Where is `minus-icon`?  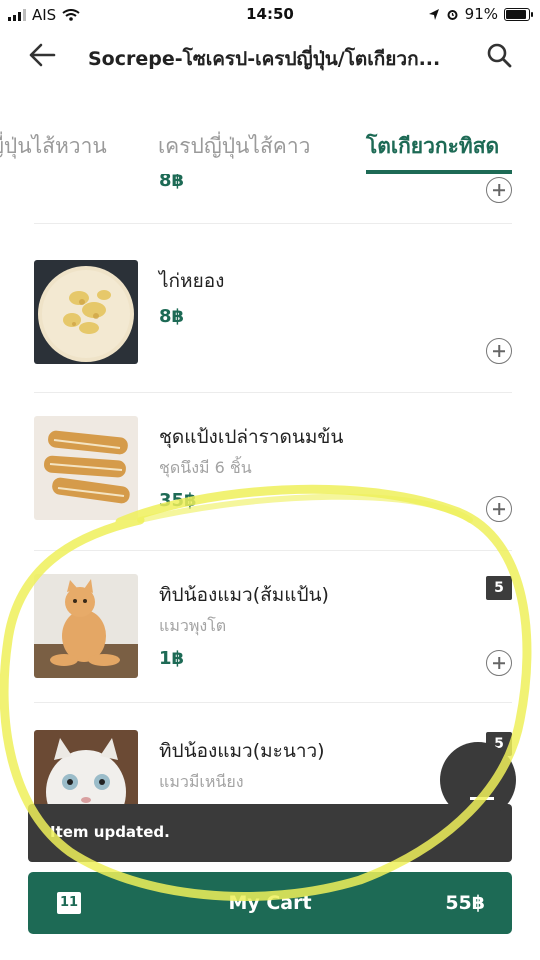 minus-icon is located at coordinates (482, 798).